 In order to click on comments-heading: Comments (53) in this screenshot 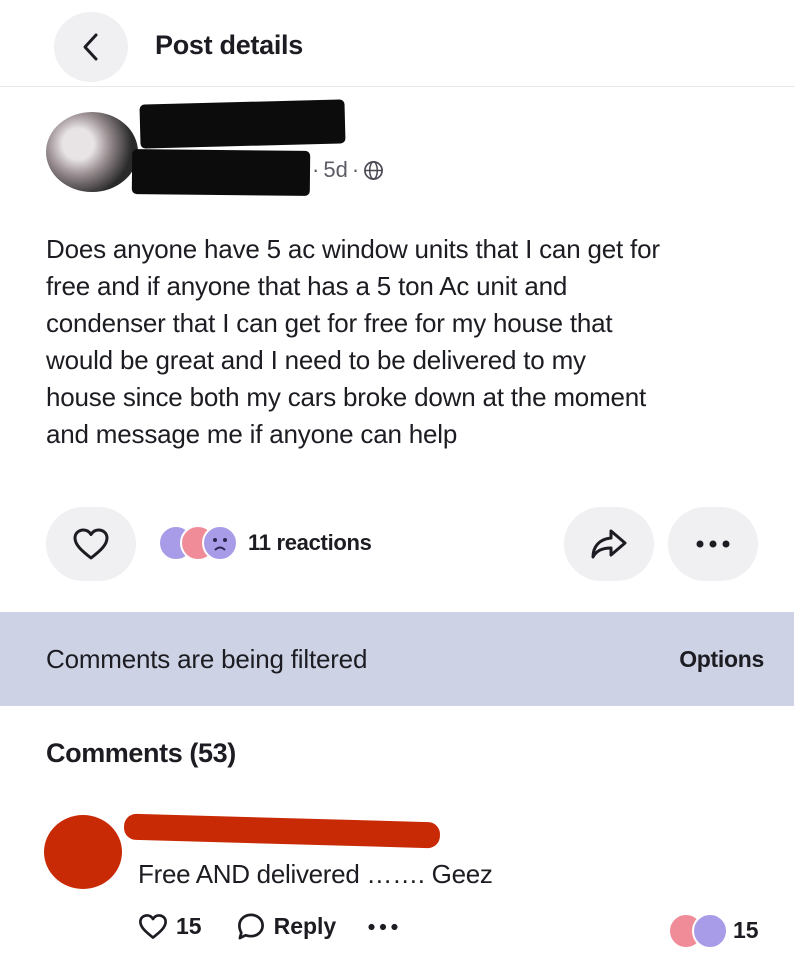, I will do `click(141, 753)`.